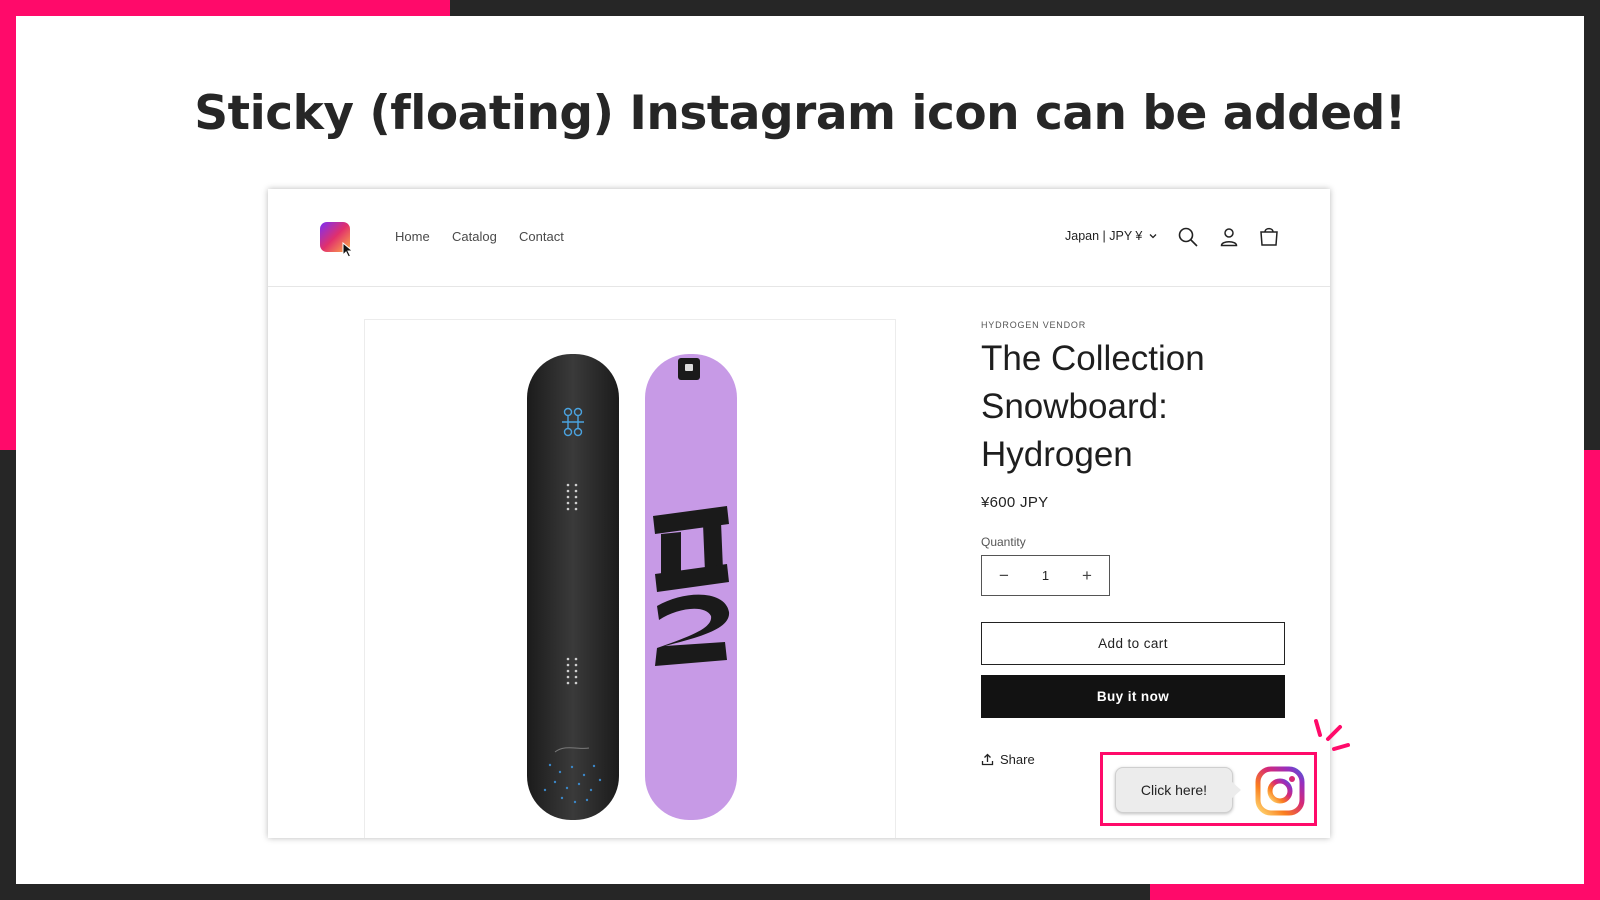 The height and width of the screenshot is (900, 1600). I want to click on chevron-down-icon, so click(1153, 236).